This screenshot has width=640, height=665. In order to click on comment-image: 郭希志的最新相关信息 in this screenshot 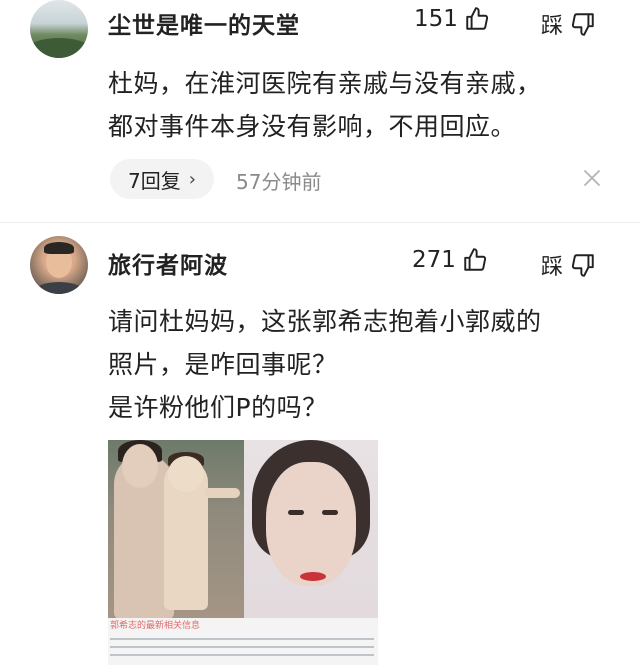, I will do `click(243, 552)`.